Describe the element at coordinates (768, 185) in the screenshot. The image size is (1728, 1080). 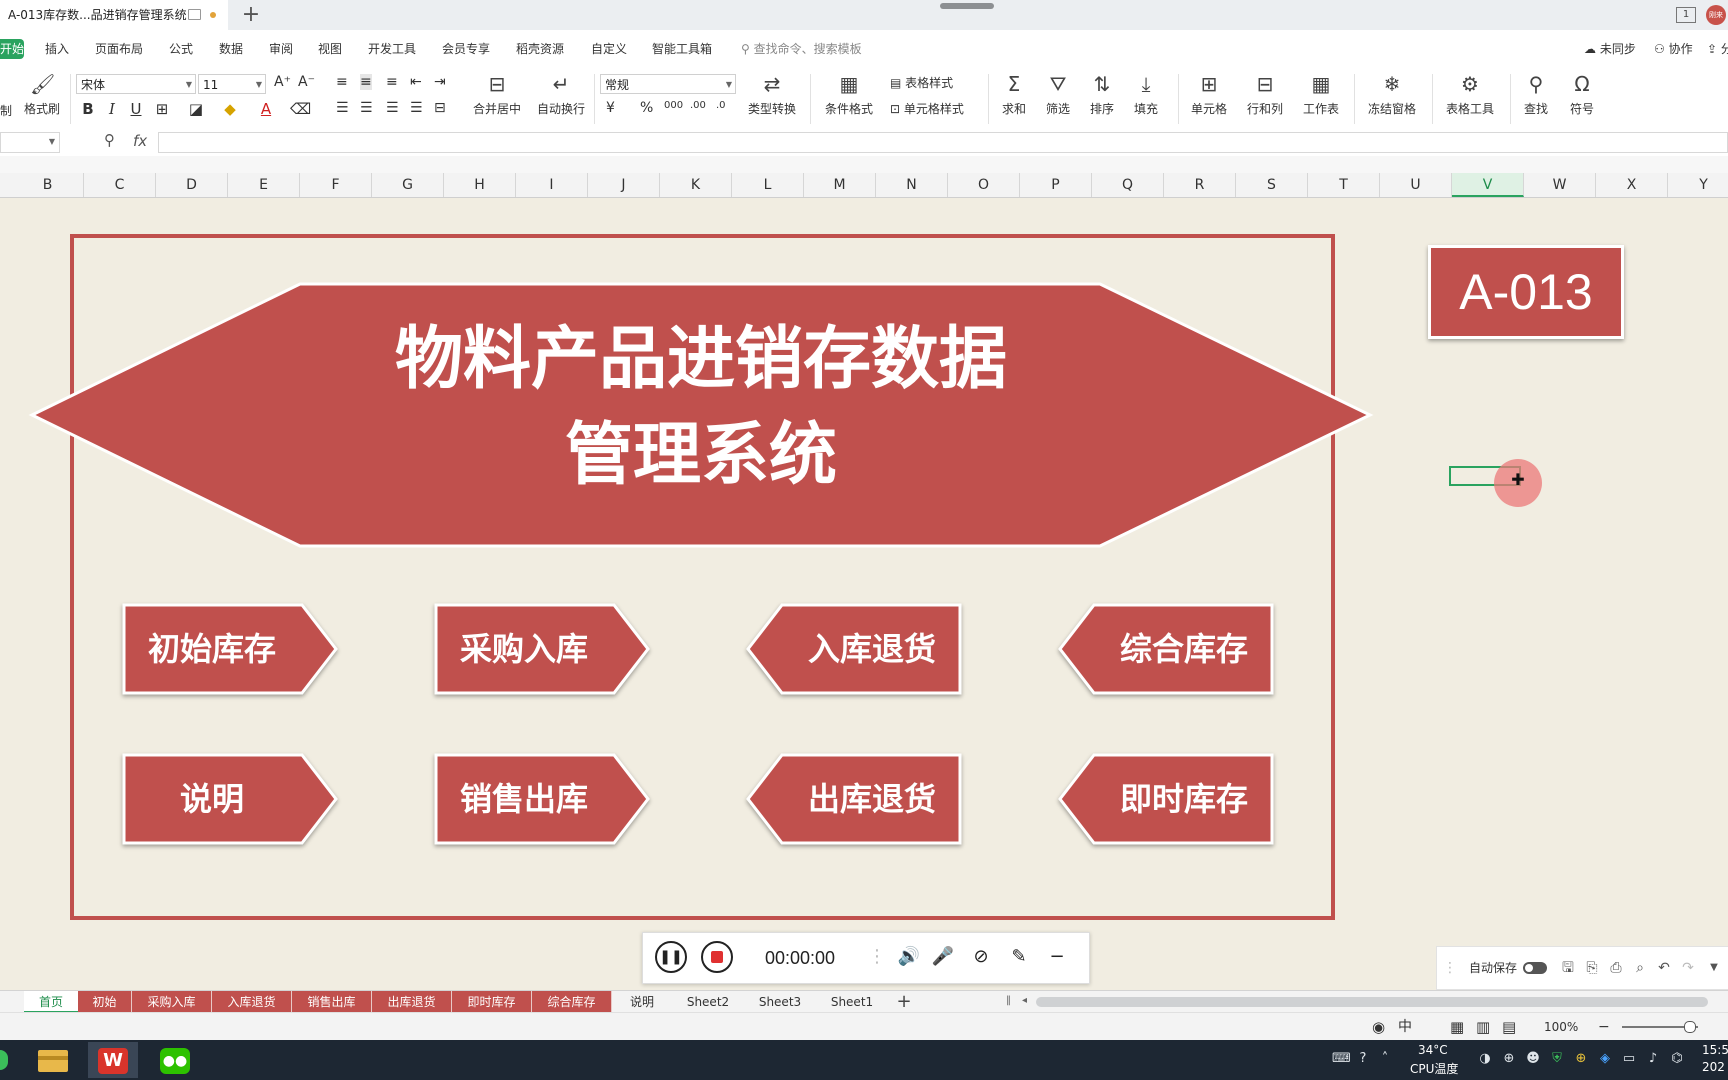
I see `column-header-l: L` at that location.